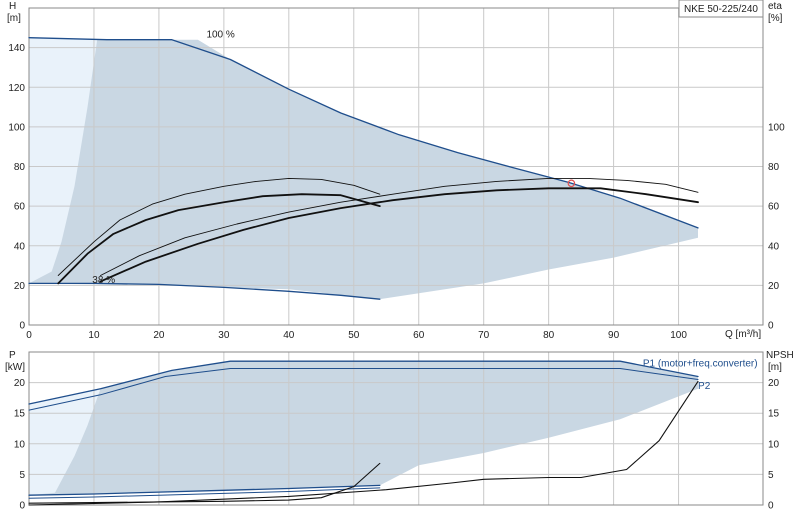 The height and width of the screenshot is (520, 800). What do you see at coordinates (774, 167) in the screenshot?
I see `y-right-tick-label: 80` at bounding box center [774, 167].